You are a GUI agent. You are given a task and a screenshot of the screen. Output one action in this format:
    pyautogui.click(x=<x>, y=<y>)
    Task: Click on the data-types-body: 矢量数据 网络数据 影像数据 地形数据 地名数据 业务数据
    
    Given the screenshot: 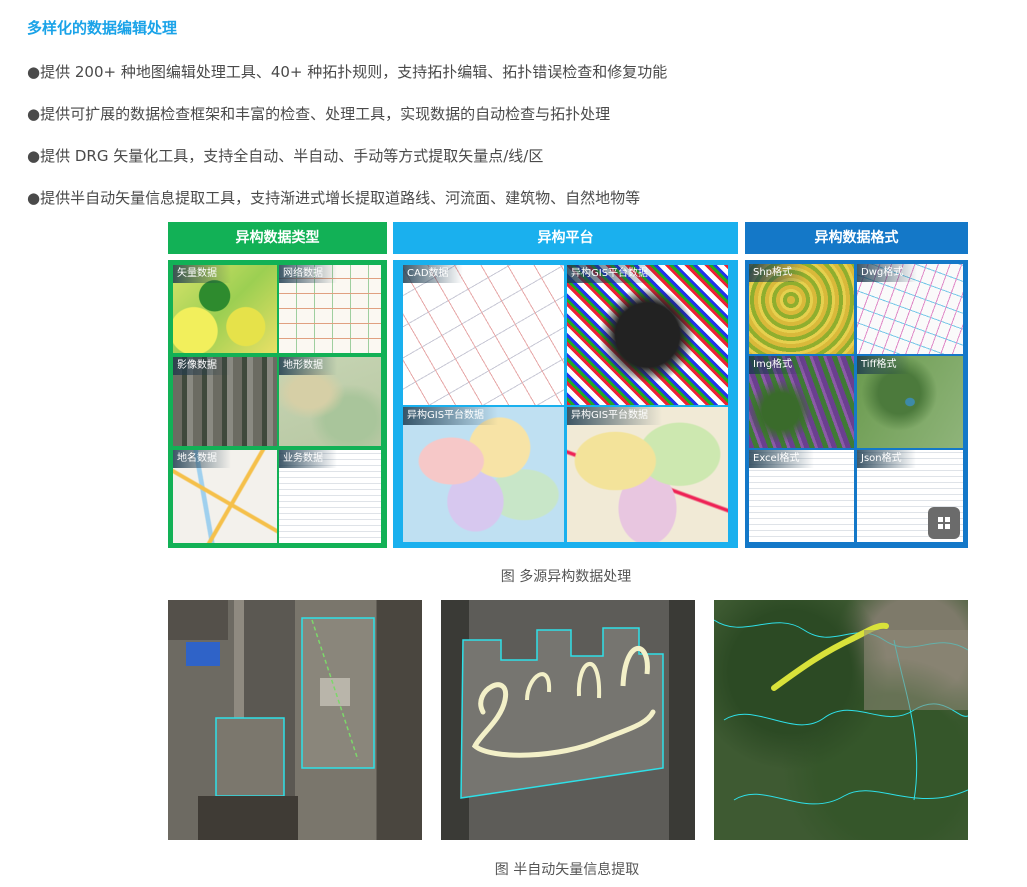 What is the action you would take?
    pyautogui.click(x=277, y=404)
    